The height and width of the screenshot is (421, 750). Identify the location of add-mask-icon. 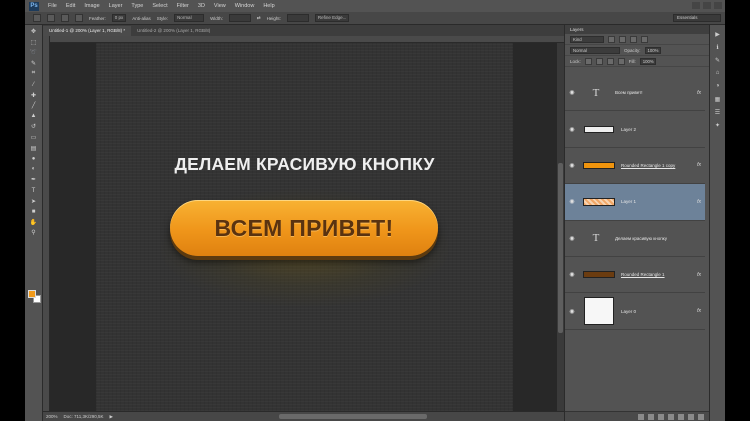
(661, 416).